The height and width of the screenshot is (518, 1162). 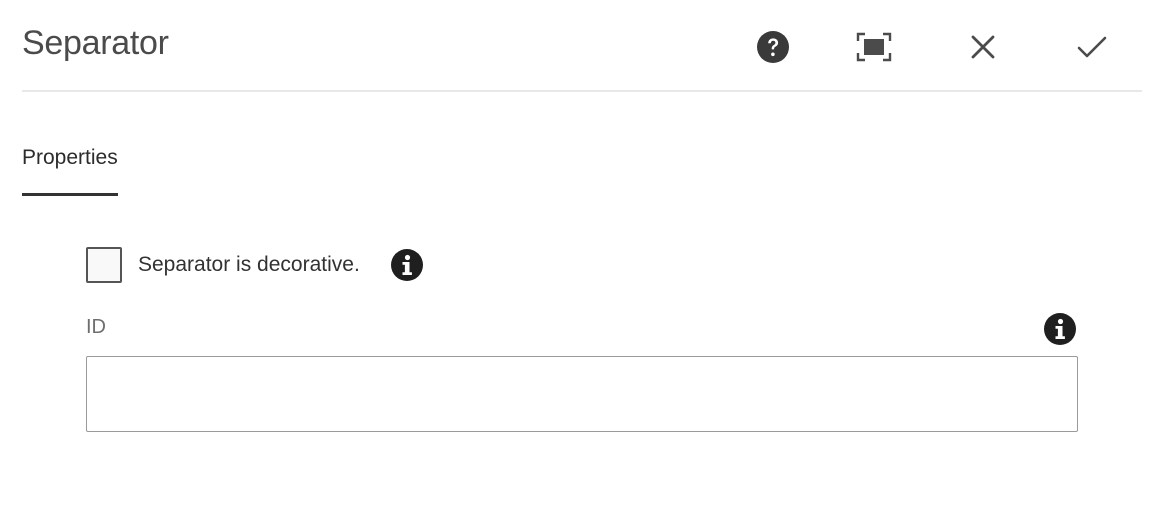 I want to click on id-field-label: ID, so click(x=96, y=327).